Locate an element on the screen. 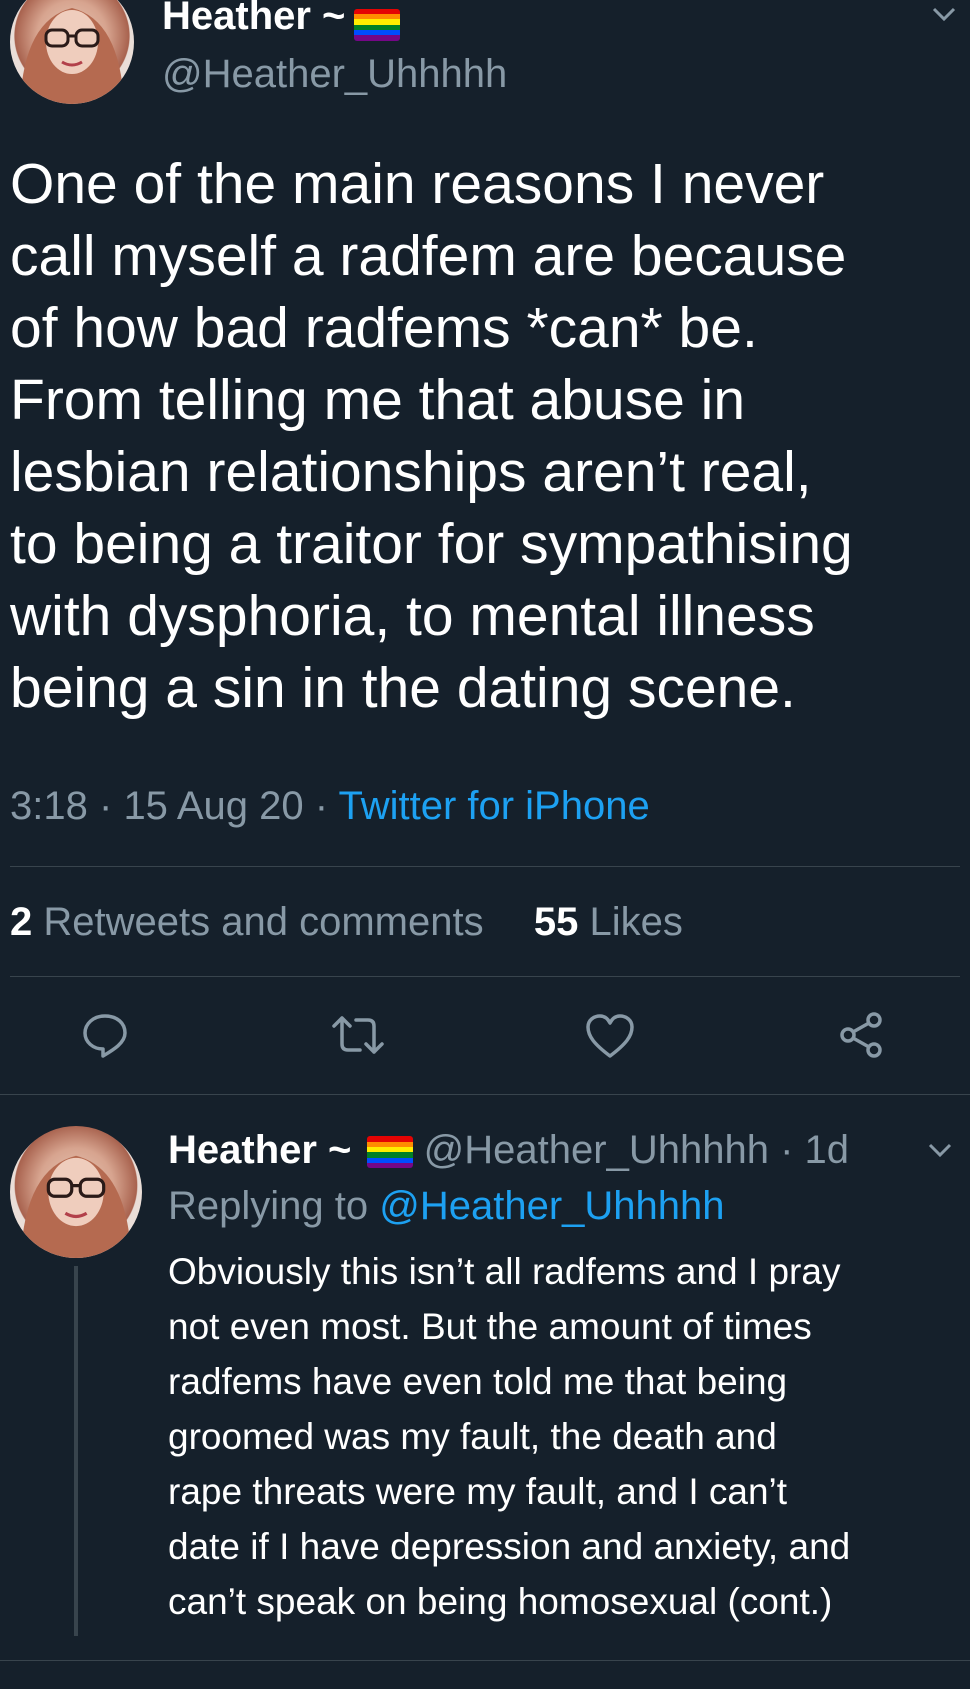 This screenshot has height=1689, width=970. tweet-line: call myself a radfem are because is located at coordinates (428, 256).